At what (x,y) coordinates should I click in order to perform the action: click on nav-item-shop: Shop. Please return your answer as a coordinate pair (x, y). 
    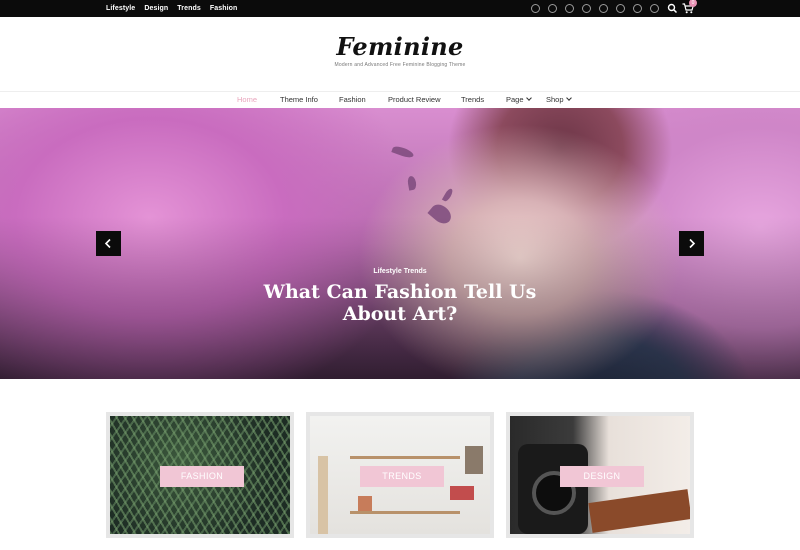
    Looking at the image, I should click on (559, 99).